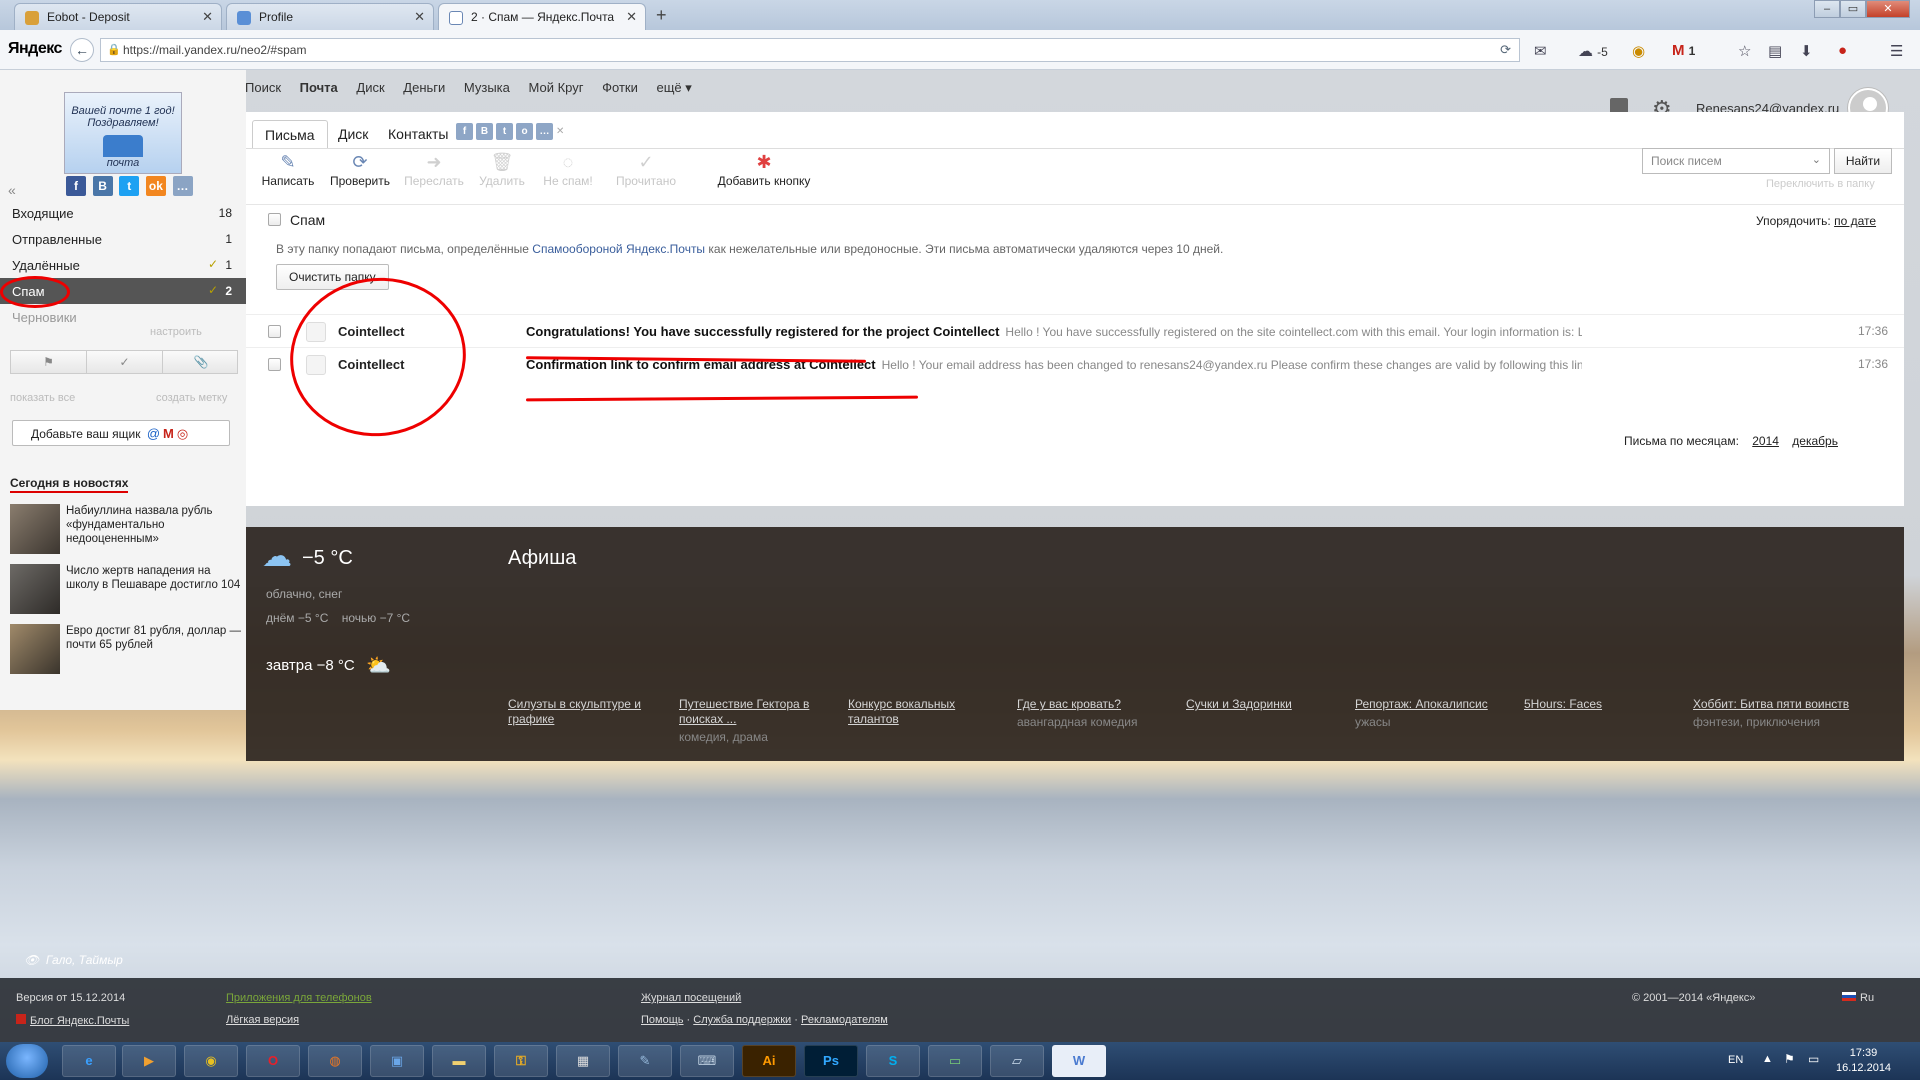  What do you see at coordinates (42, 398) in the screenshot?
I see `show-all-link: показать все` at bounding box center [42, 398].